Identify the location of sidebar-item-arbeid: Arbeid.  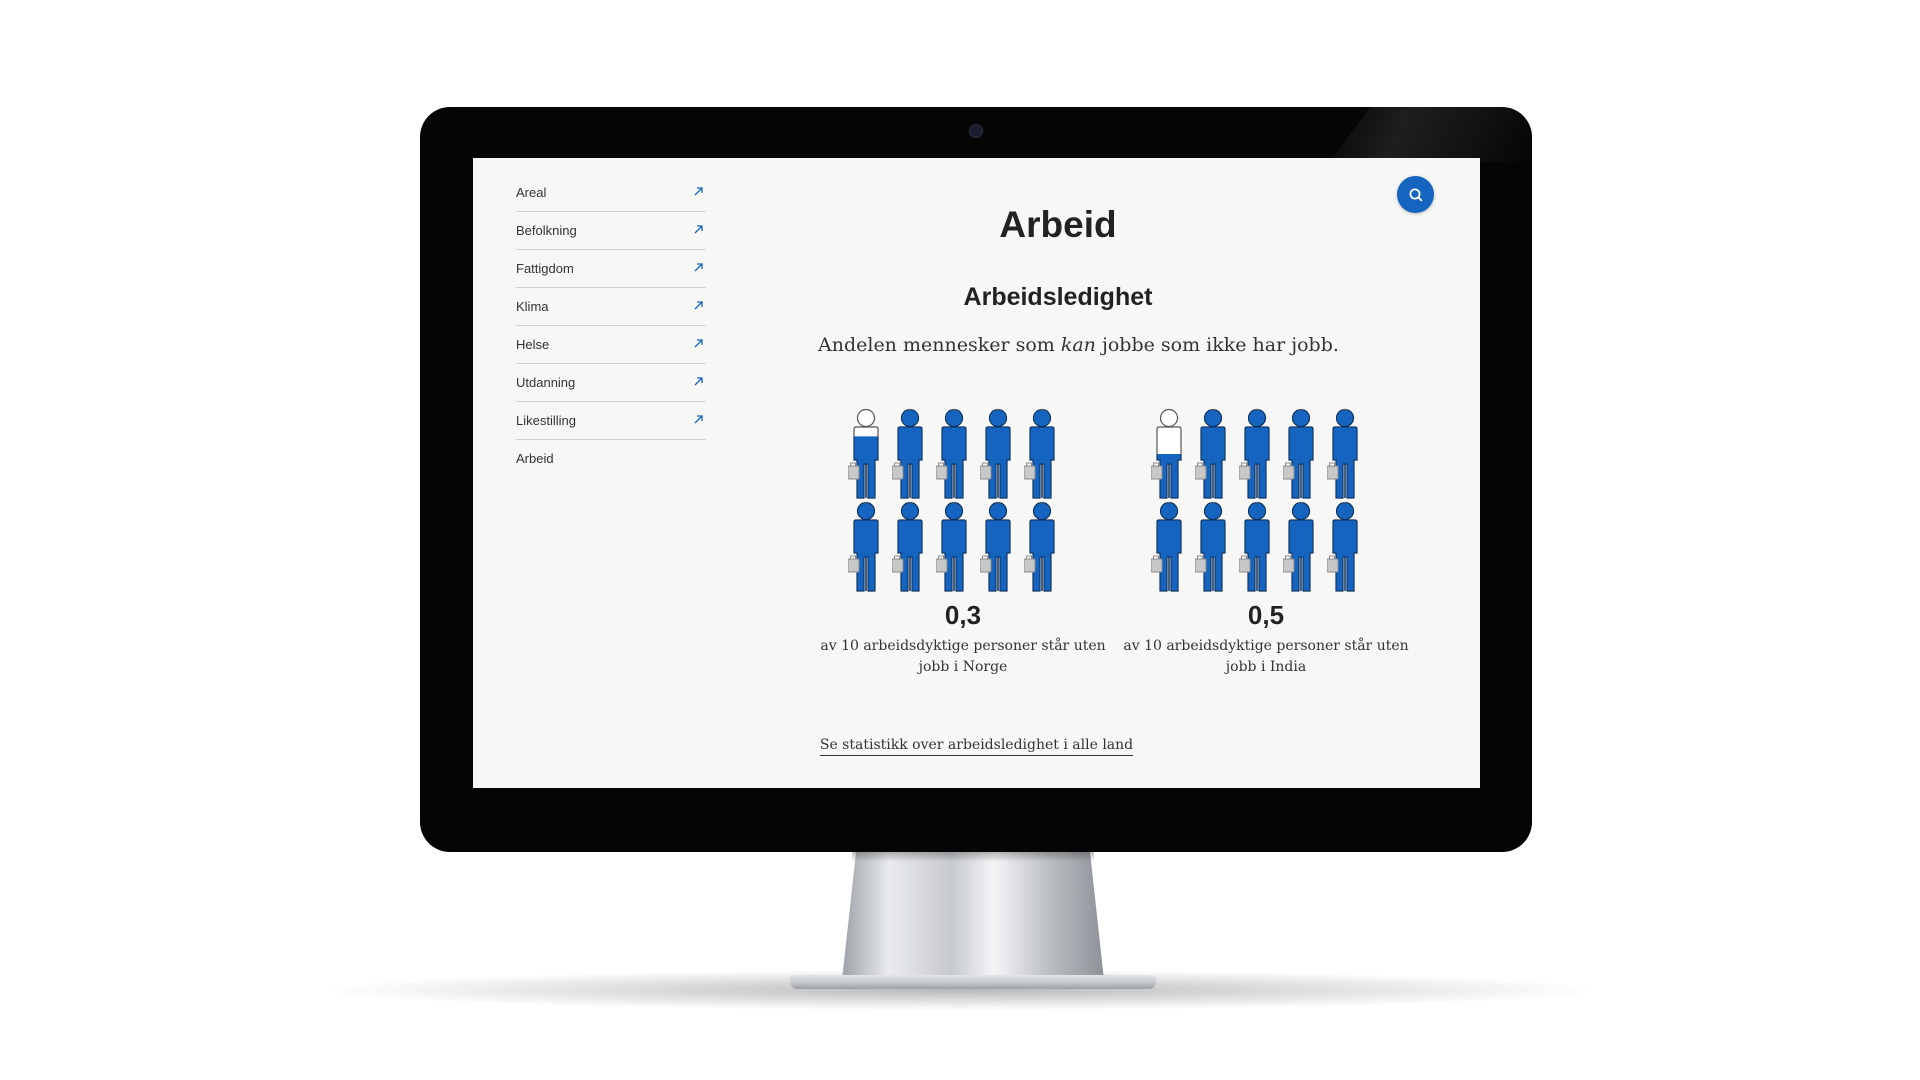
(611, 458).